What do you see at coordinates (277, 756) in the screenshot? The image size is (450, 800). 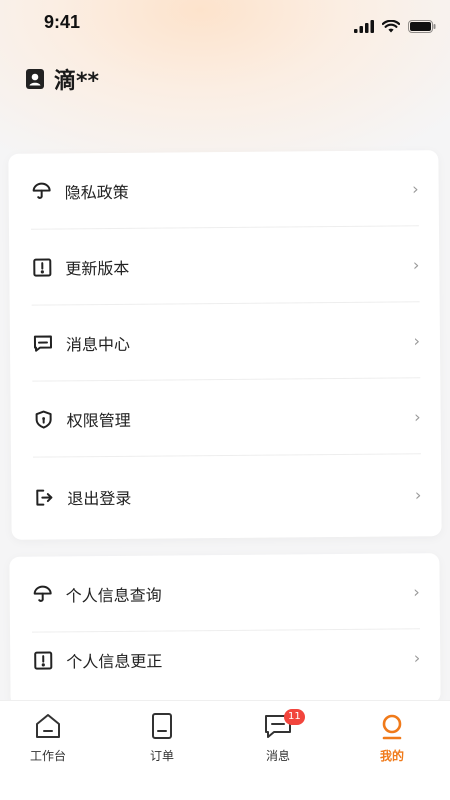 I see `tab-label: 消息` at bounding box center [277, 756].